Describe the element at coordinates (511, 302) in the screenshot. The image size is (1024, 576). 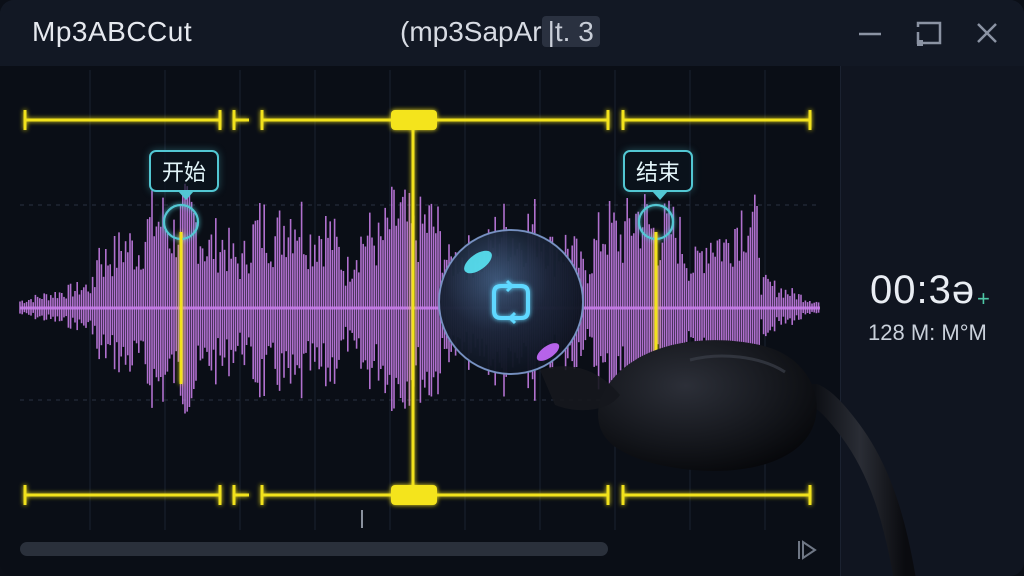
I see `loop-button` at that location.